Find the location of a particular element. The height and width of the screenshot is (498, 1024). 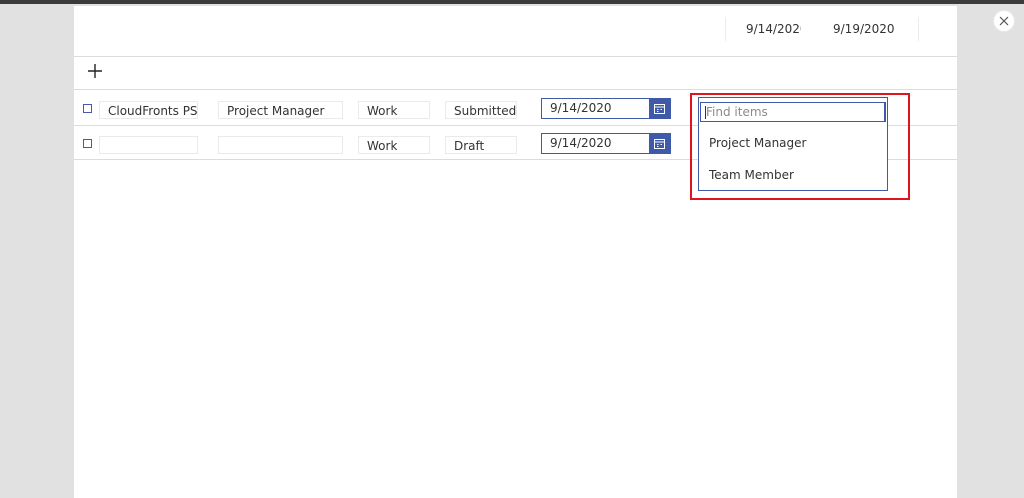

role-cell: Project Manager is located at coordinates (280, 110).